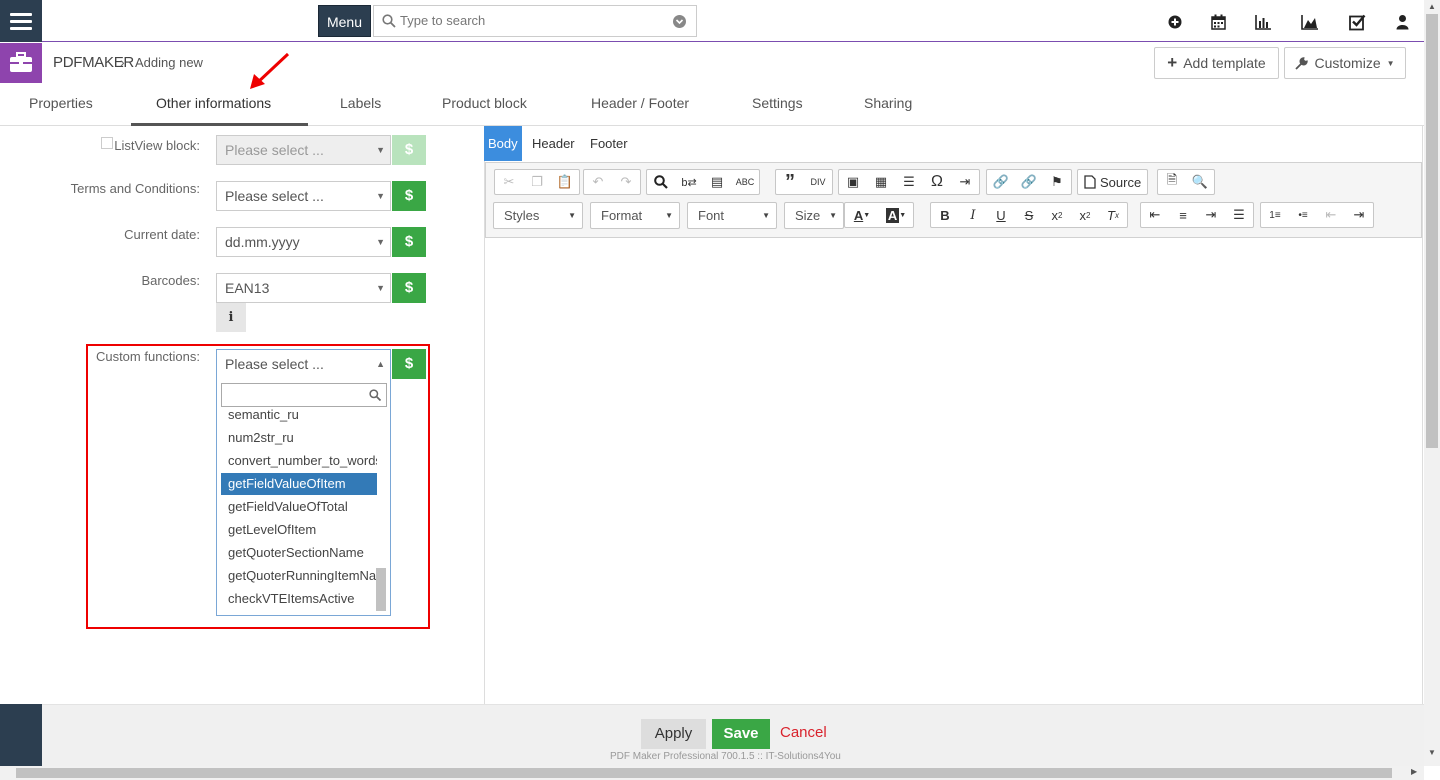 The height and width of the screenshot is (780, 1440). I want to click on tab-header-footer: Header / Footer, so click(640, 103).